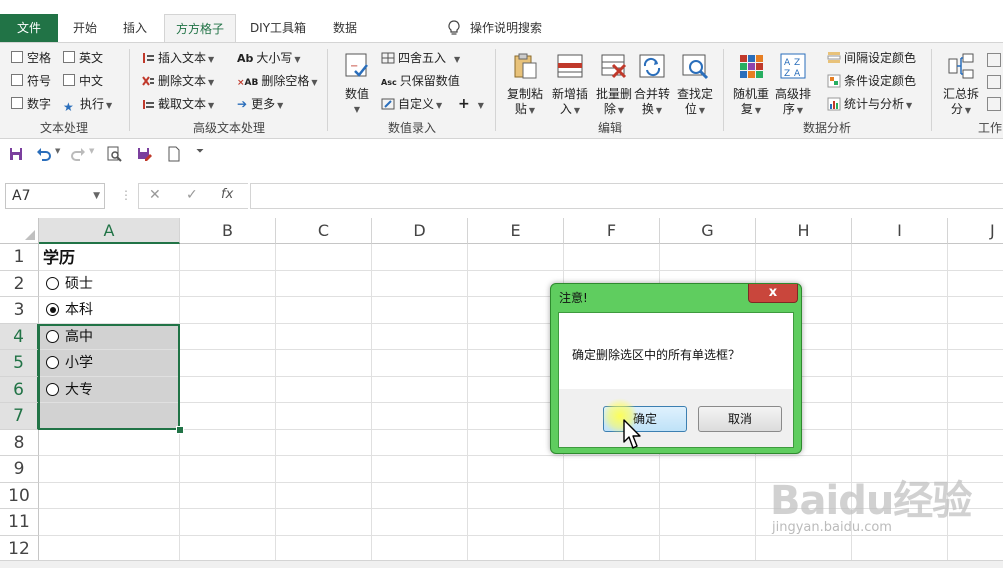 The height and width of the screenshot is (568, 1003). I want to click on select-all-corner, so click(19, 231).